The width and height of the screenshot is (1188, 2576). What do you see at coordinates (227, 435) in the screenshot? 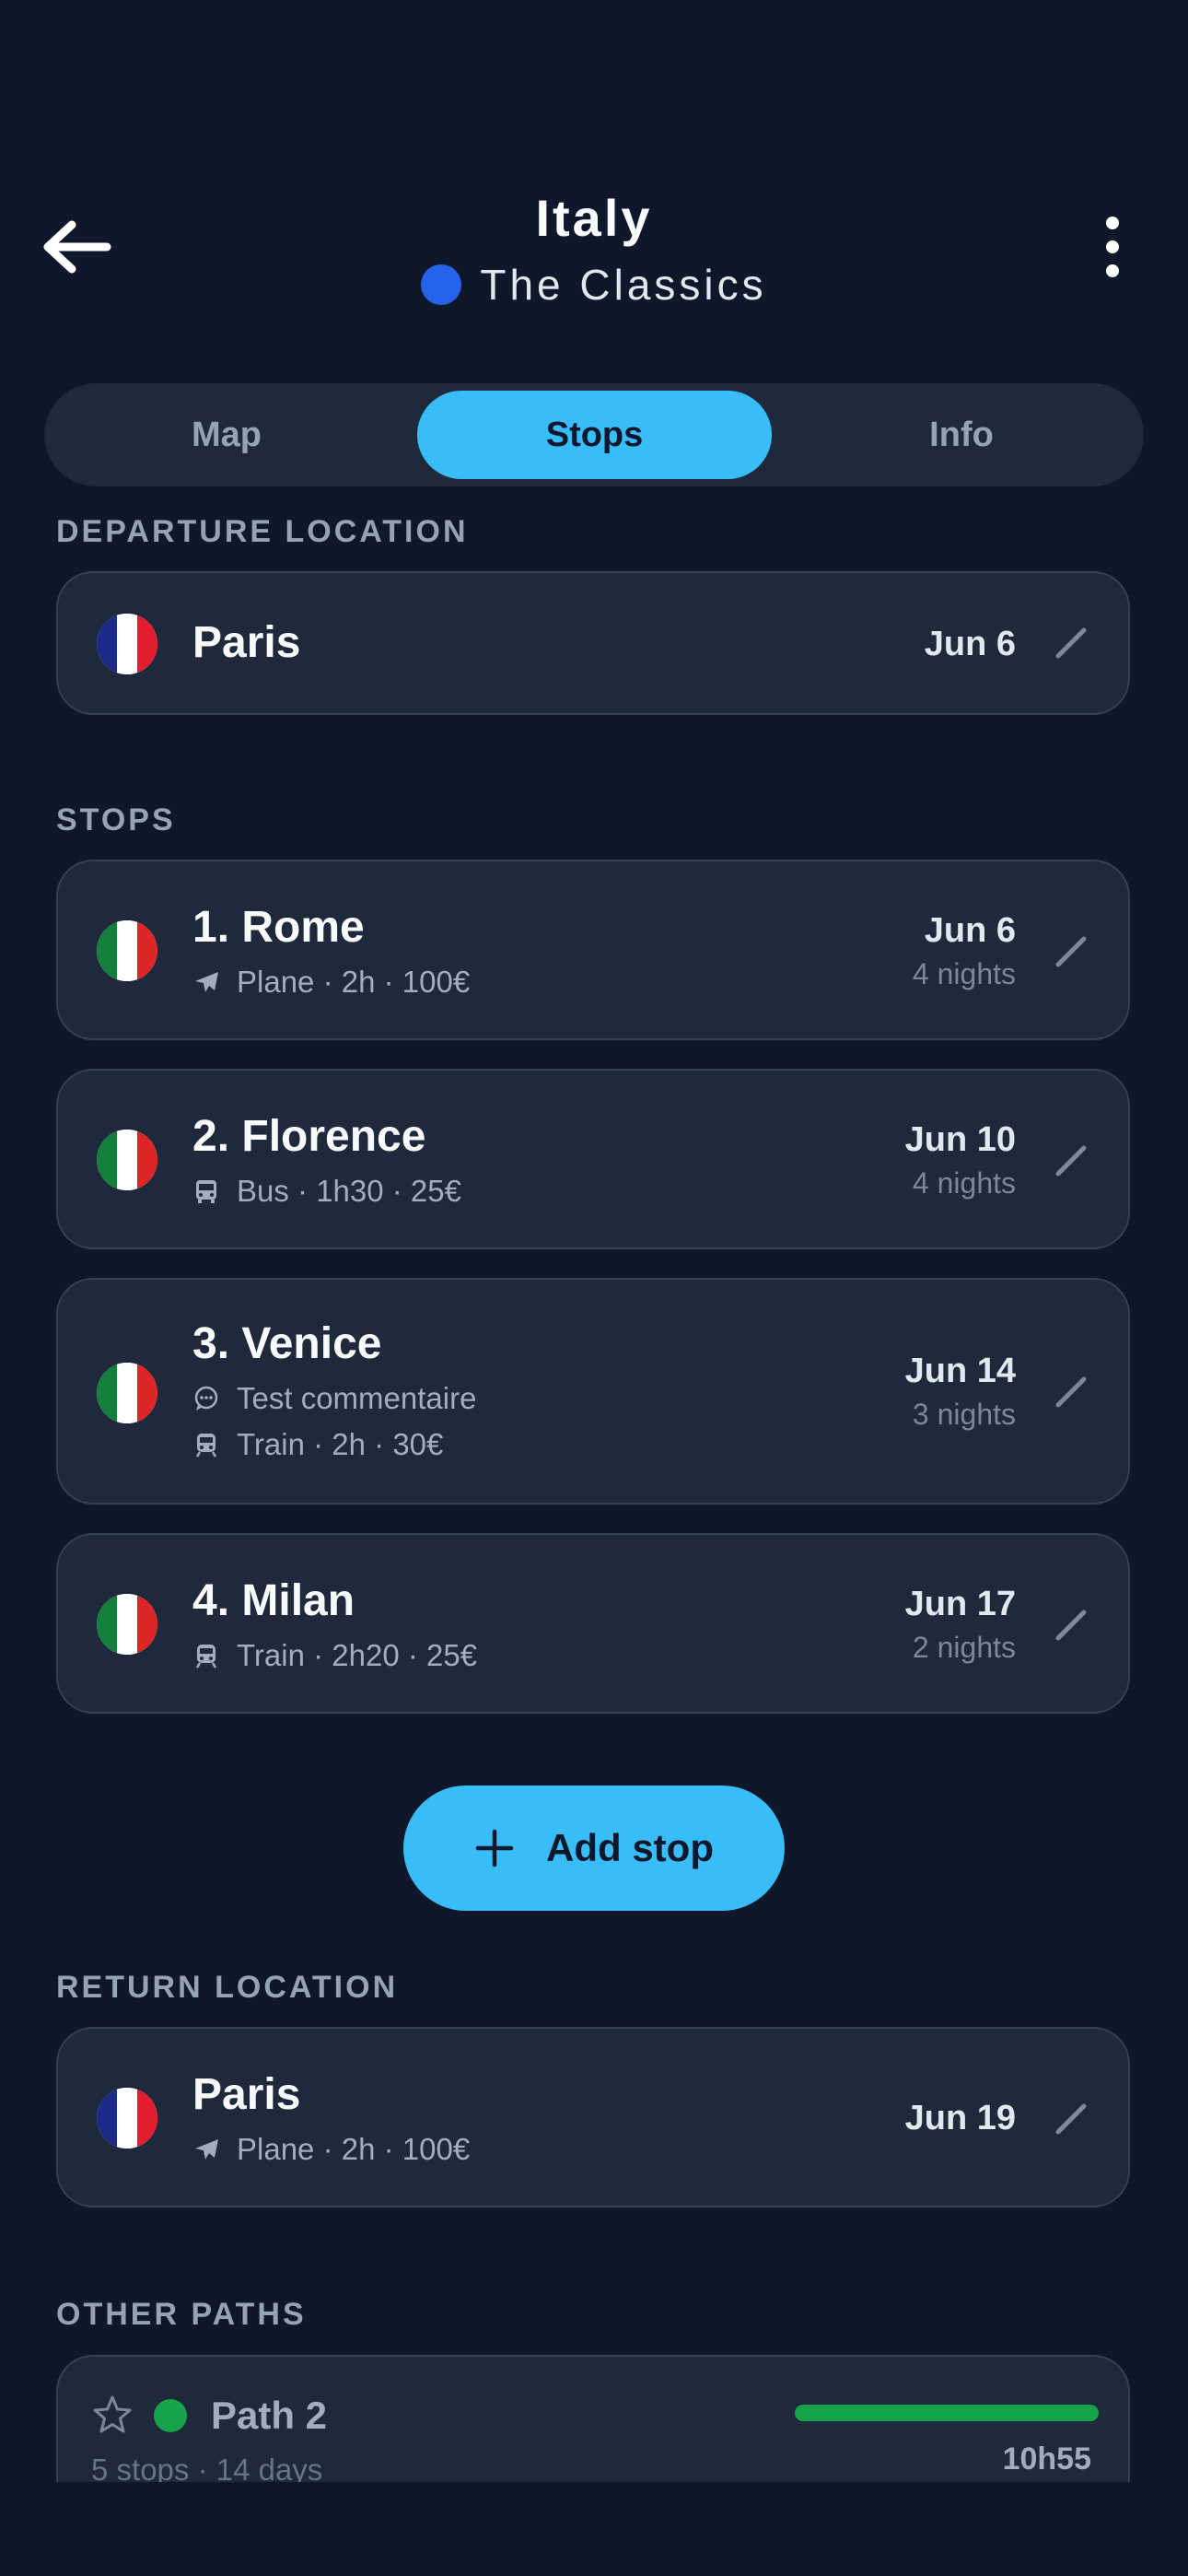
I see `tab-map: Map` at bounding box center [227, 435].